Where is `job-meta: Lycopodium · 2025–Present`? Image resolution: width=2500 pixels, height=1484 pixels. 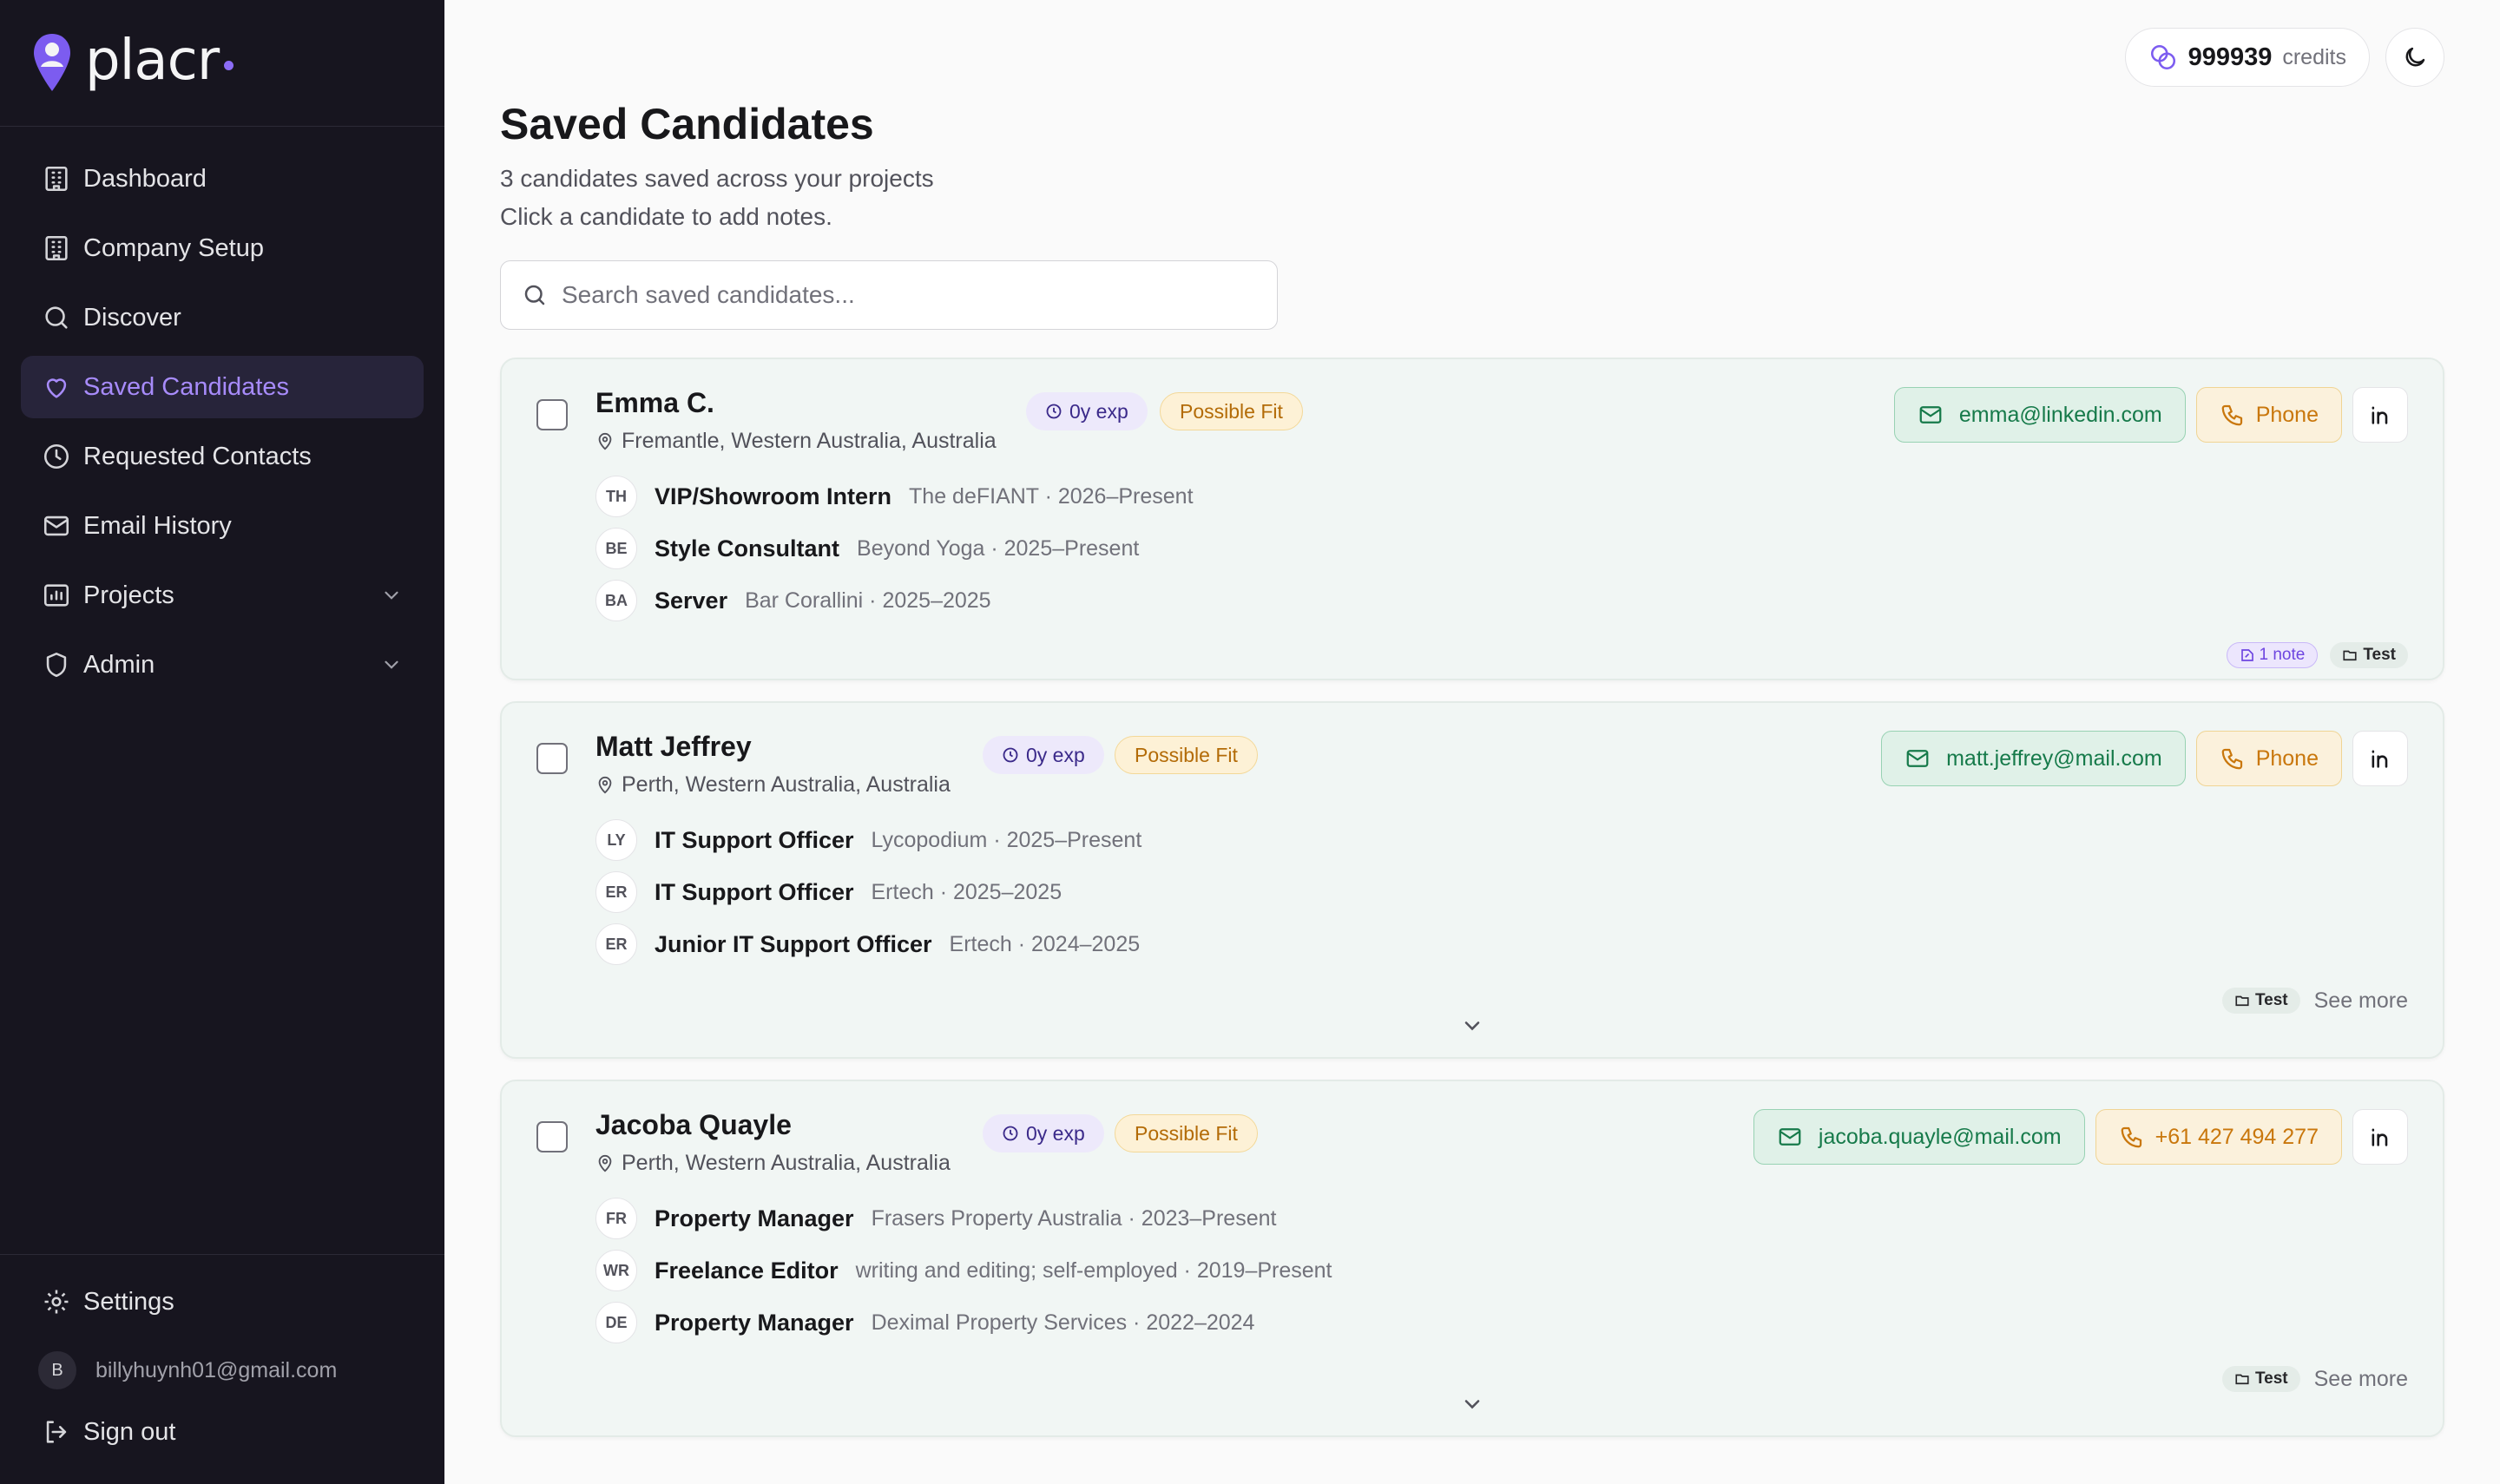 job-meta: Lycopodium · 2025–Present is located at coordinates (1006, 840).